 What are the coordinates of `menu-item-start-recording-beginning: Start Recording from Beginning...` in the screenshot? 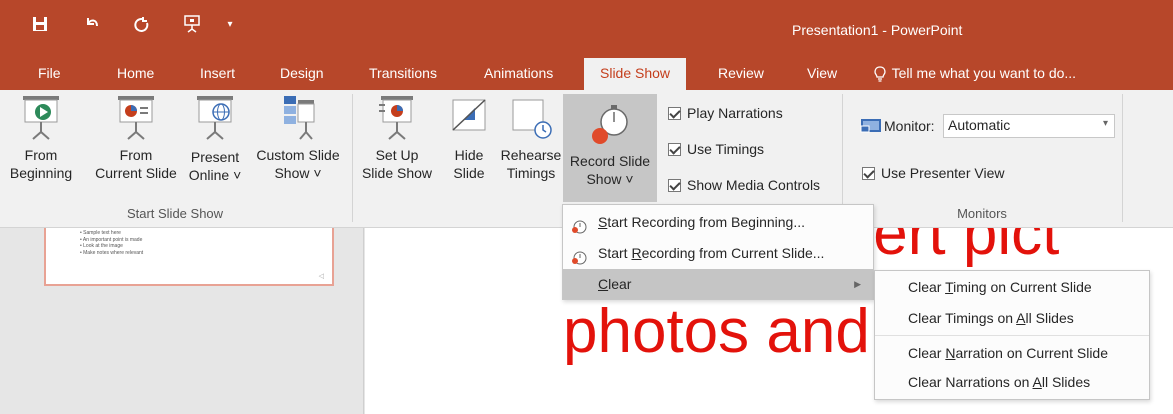 It's located at (718, 222).